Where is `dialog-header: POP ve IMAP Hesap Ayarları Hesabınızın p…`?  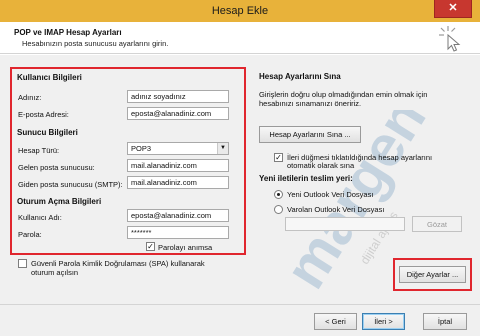
dialog-header: POP ve IMAP Hesap Ayarları Hesabınızın p… is located at coordinates (240, 38).